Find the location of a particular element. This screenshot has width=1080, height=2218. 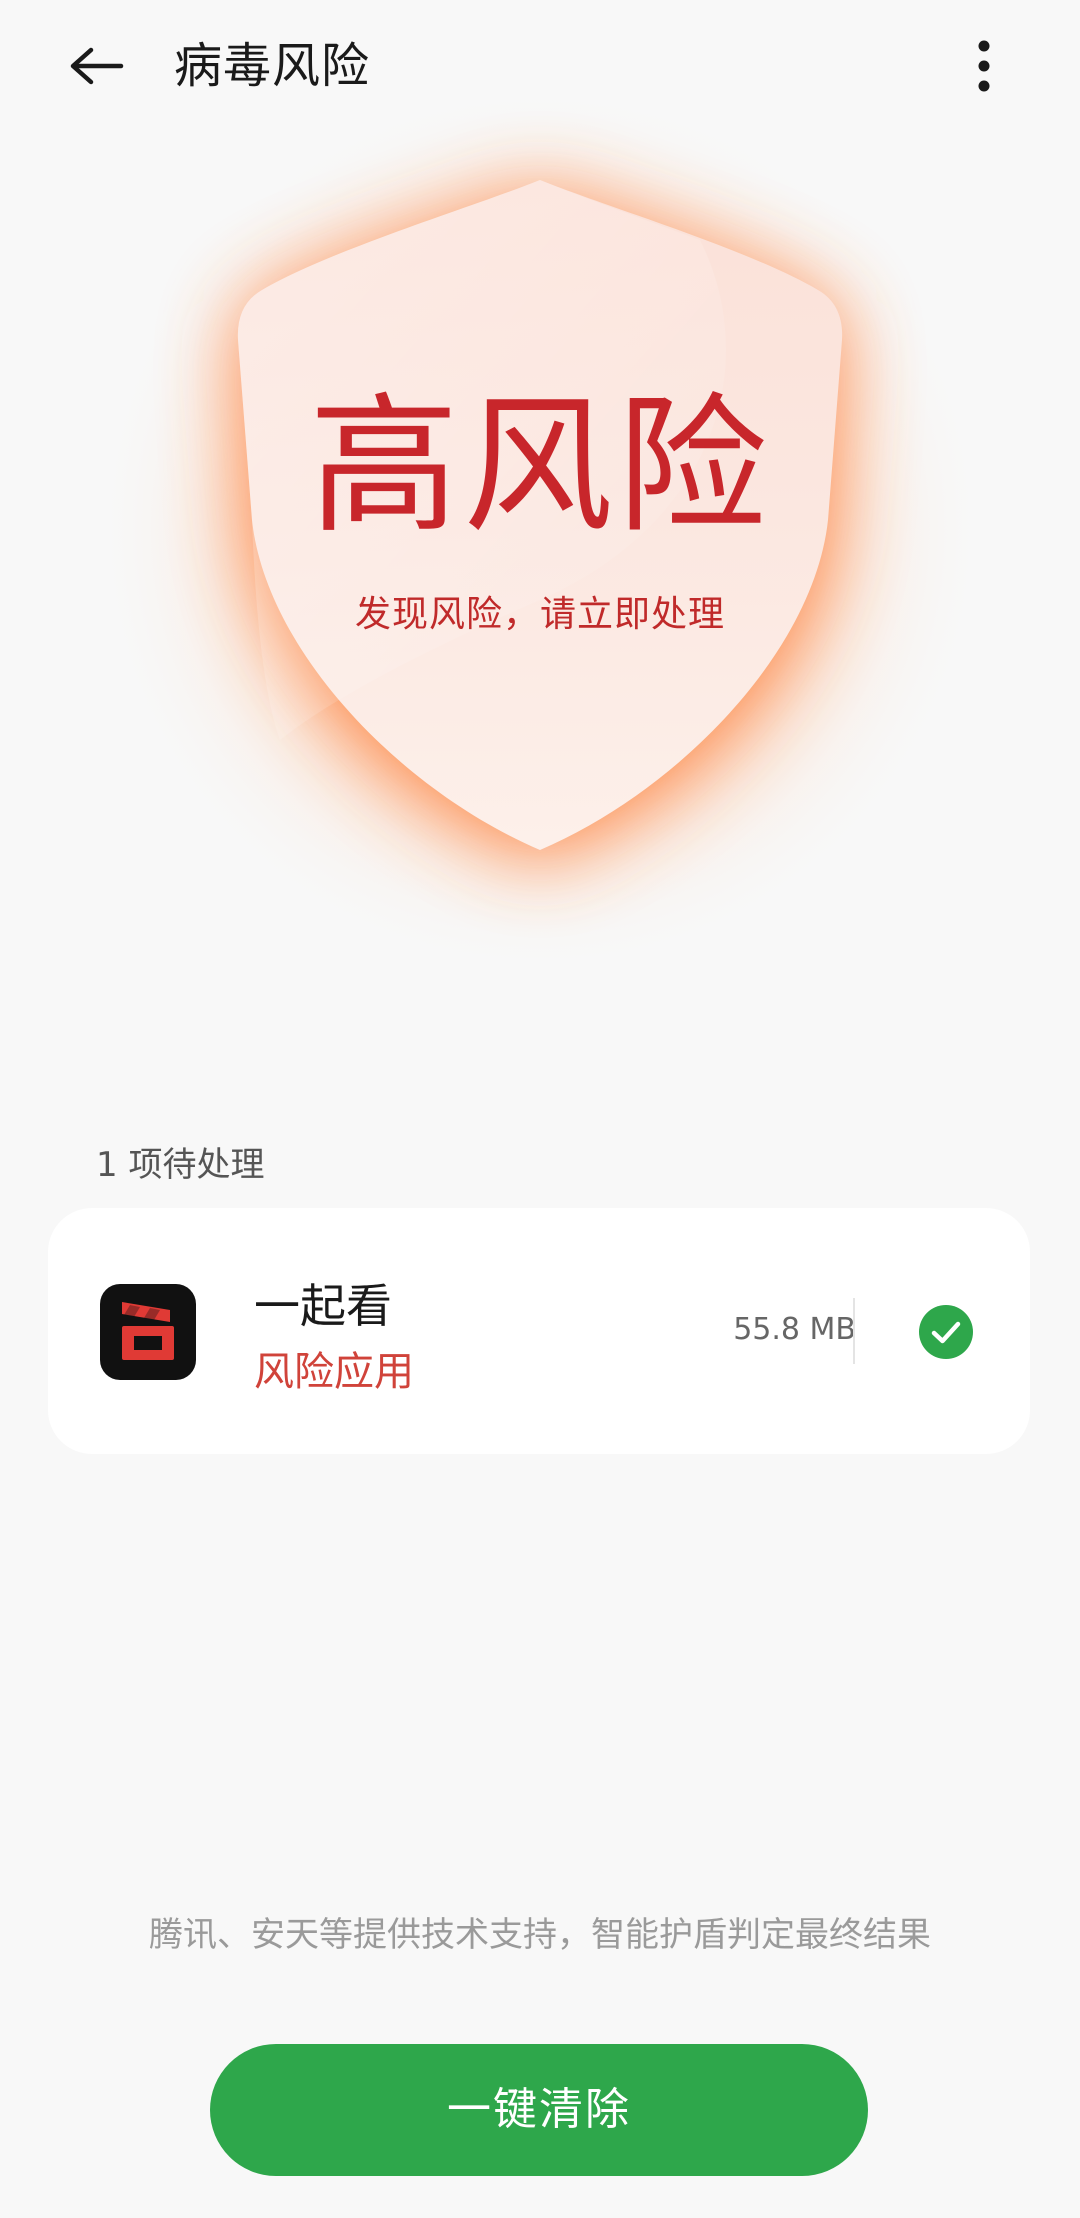

app-select-checkbox is located at coordinates (946, 1332).